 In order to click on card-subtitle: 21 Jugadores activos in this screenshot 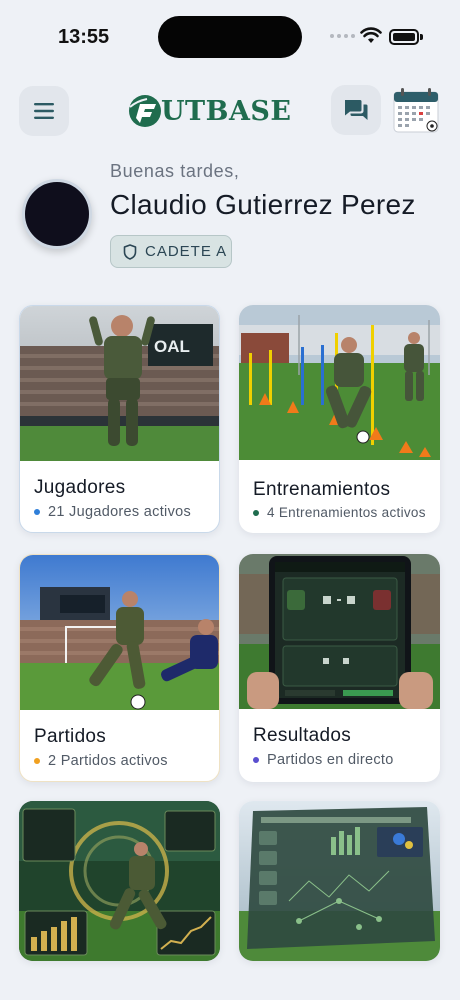, I will do `click(112, 512)`.